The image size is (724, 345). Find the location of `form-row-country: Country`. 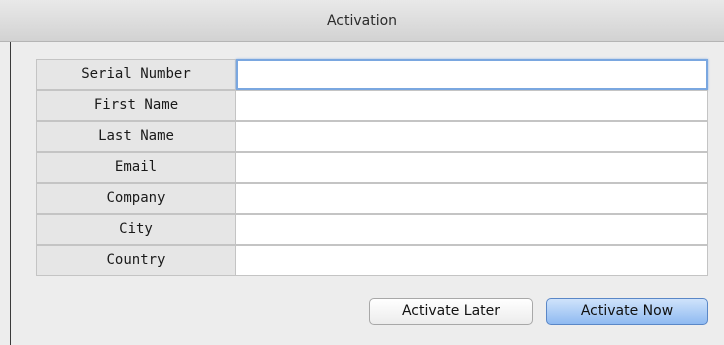

form-row-country: Country is located at coordinates (372, 260).